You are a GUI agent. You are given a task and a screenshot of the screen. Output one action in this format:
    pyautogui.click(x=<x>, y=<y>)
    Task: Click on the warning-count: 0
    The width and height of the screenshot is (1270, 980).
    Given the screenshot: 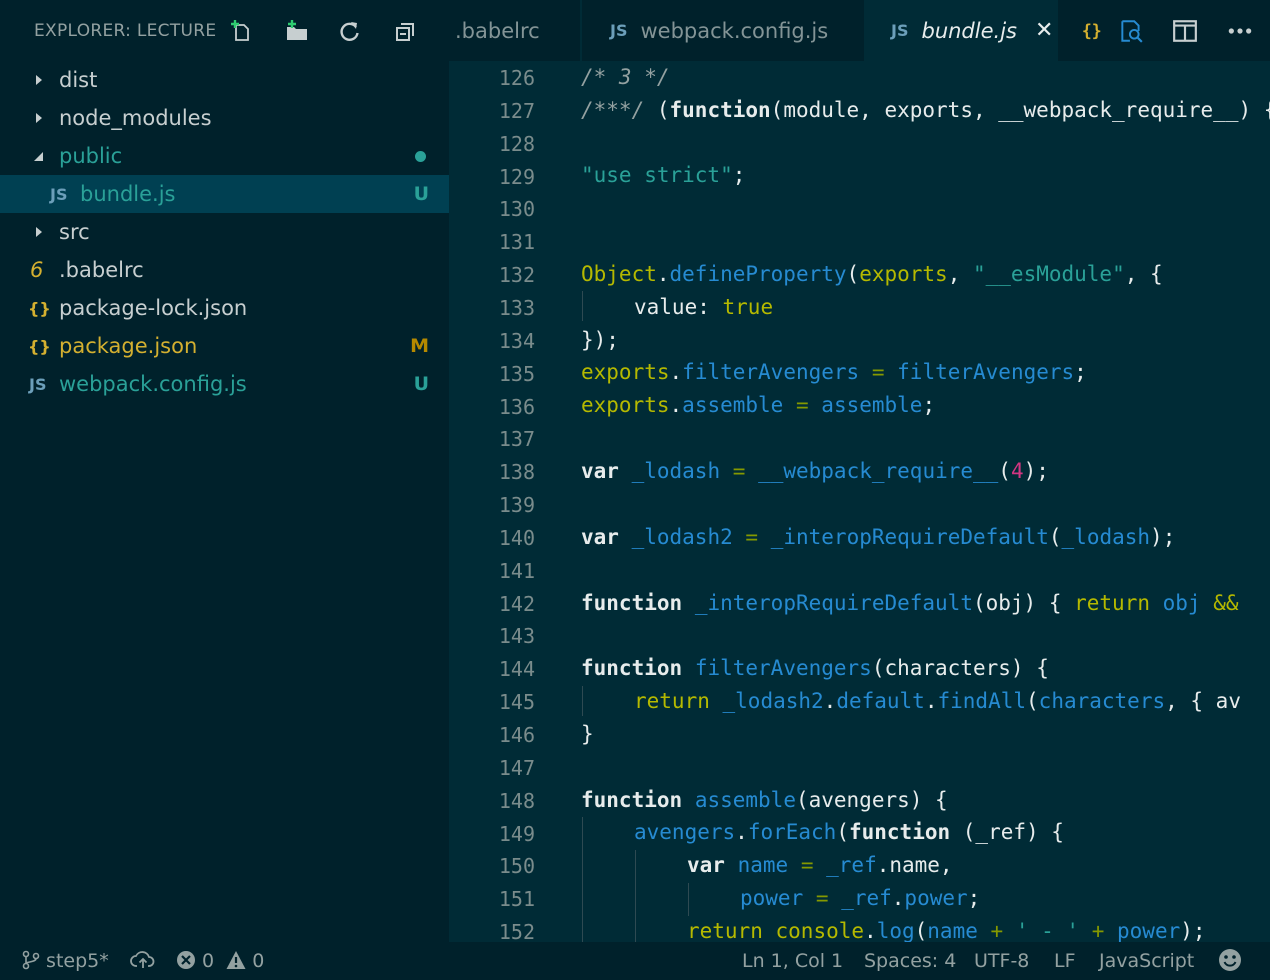 What is the action you would take?
    pyautogui.click(x=258, y=961)
    